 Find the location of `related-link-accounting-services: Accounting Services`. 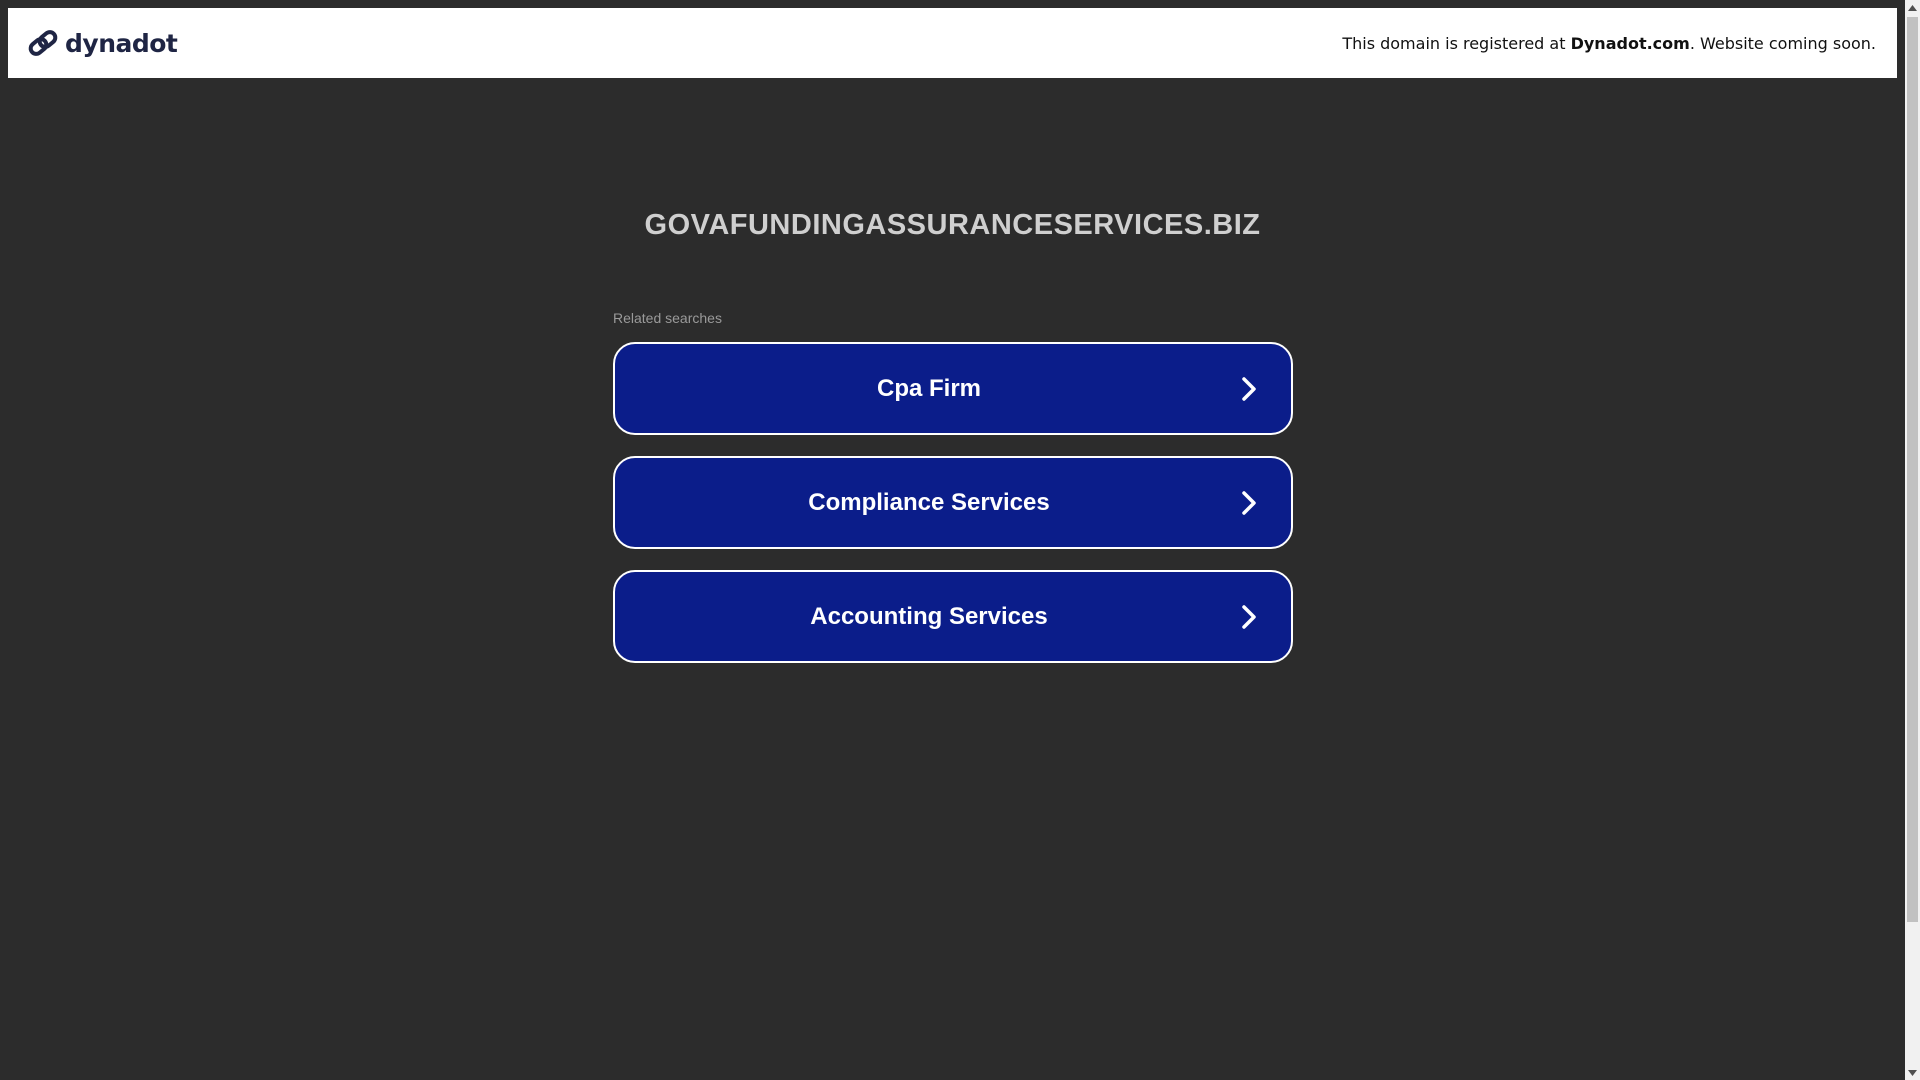

related-link-accounting-services: Accounting Services is located at coordinates (953, 616).